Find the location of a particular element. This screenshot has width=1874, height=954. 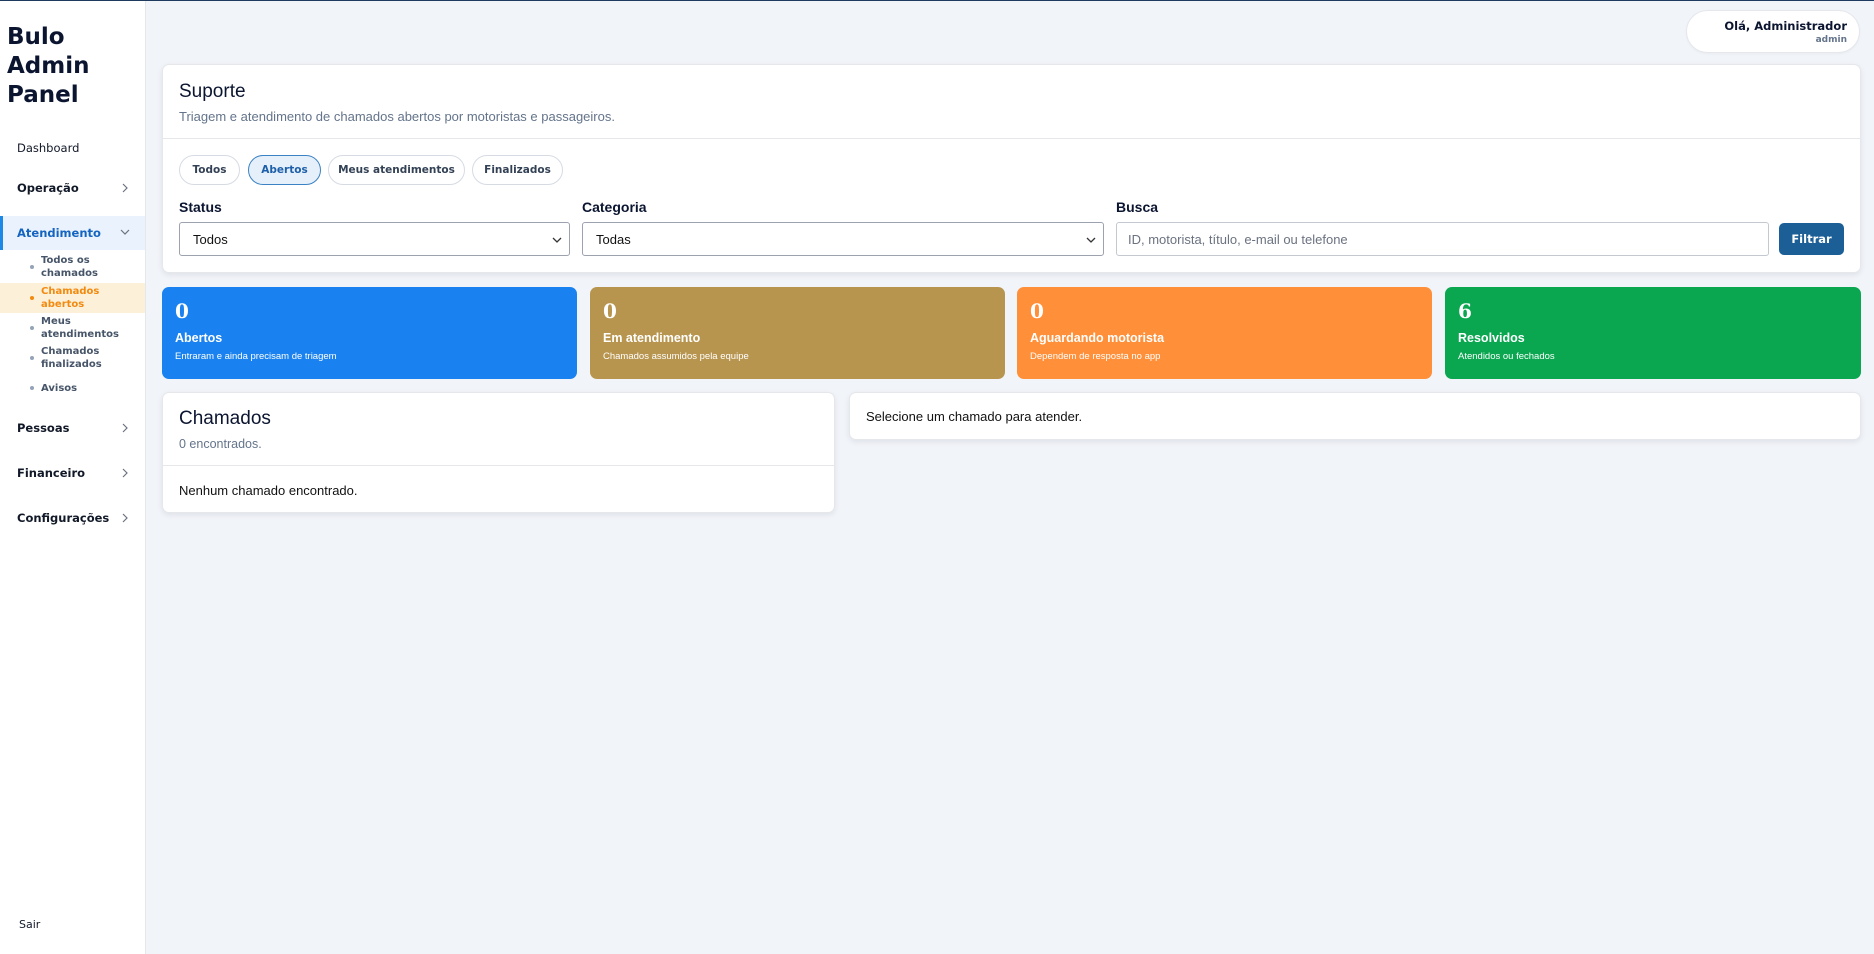

sidebar-subitem-label: Chamados abertos is located at coordinates (70, 298).